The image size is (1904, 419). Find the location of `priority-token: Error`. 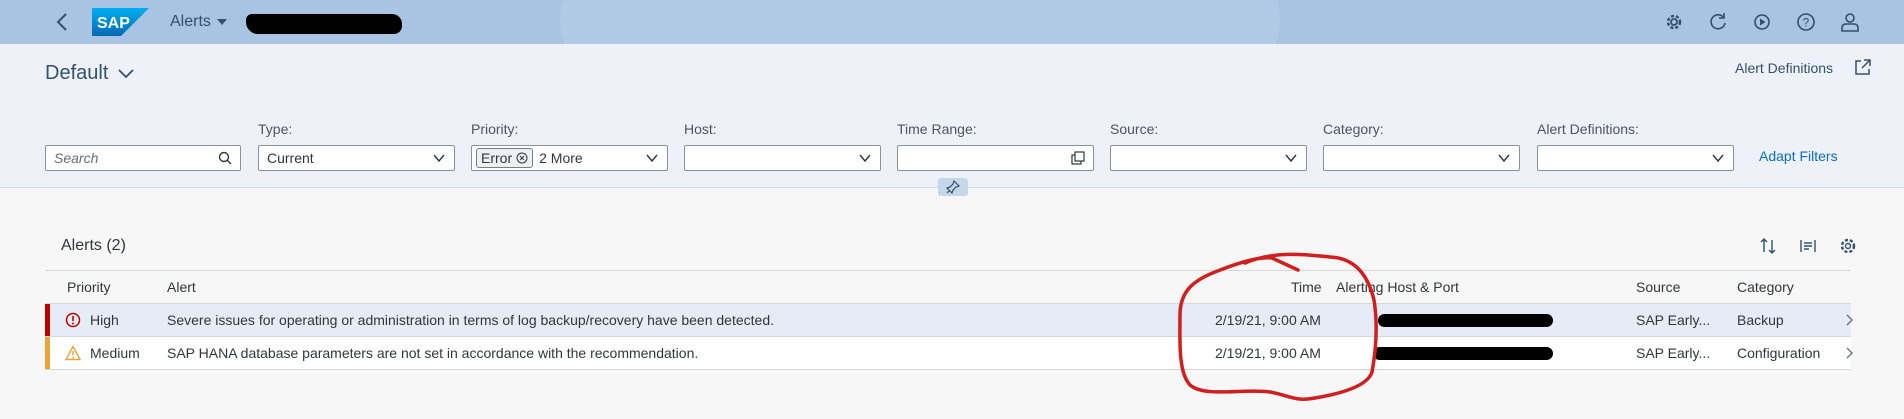

priority-token: Error is located at coordinates (505, 158).